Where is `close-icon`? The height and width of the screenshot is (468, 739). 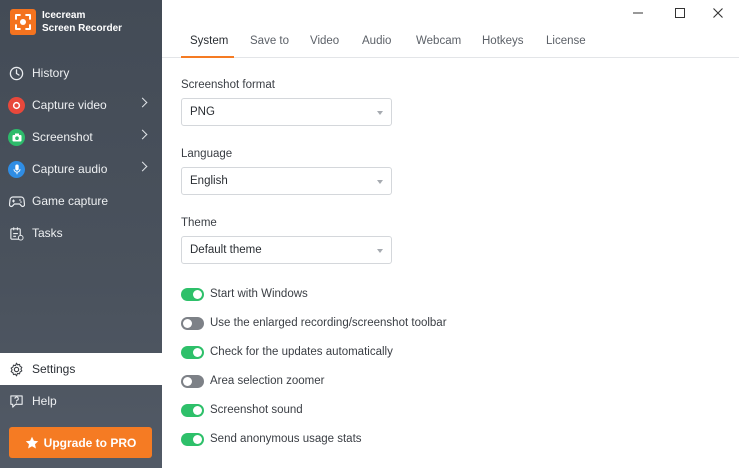 close-icon is located at coordinates (718, 13).